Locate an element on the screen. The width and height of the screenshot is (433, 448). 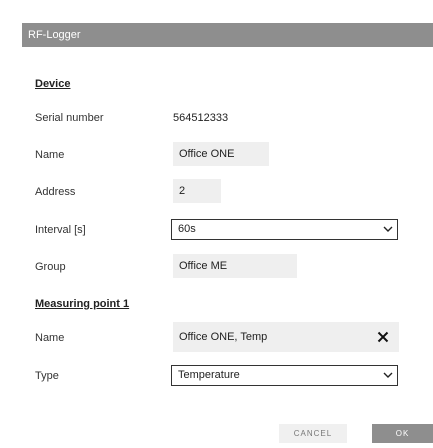
cancel-button: CANCEL is located at coordinates (313, 433).